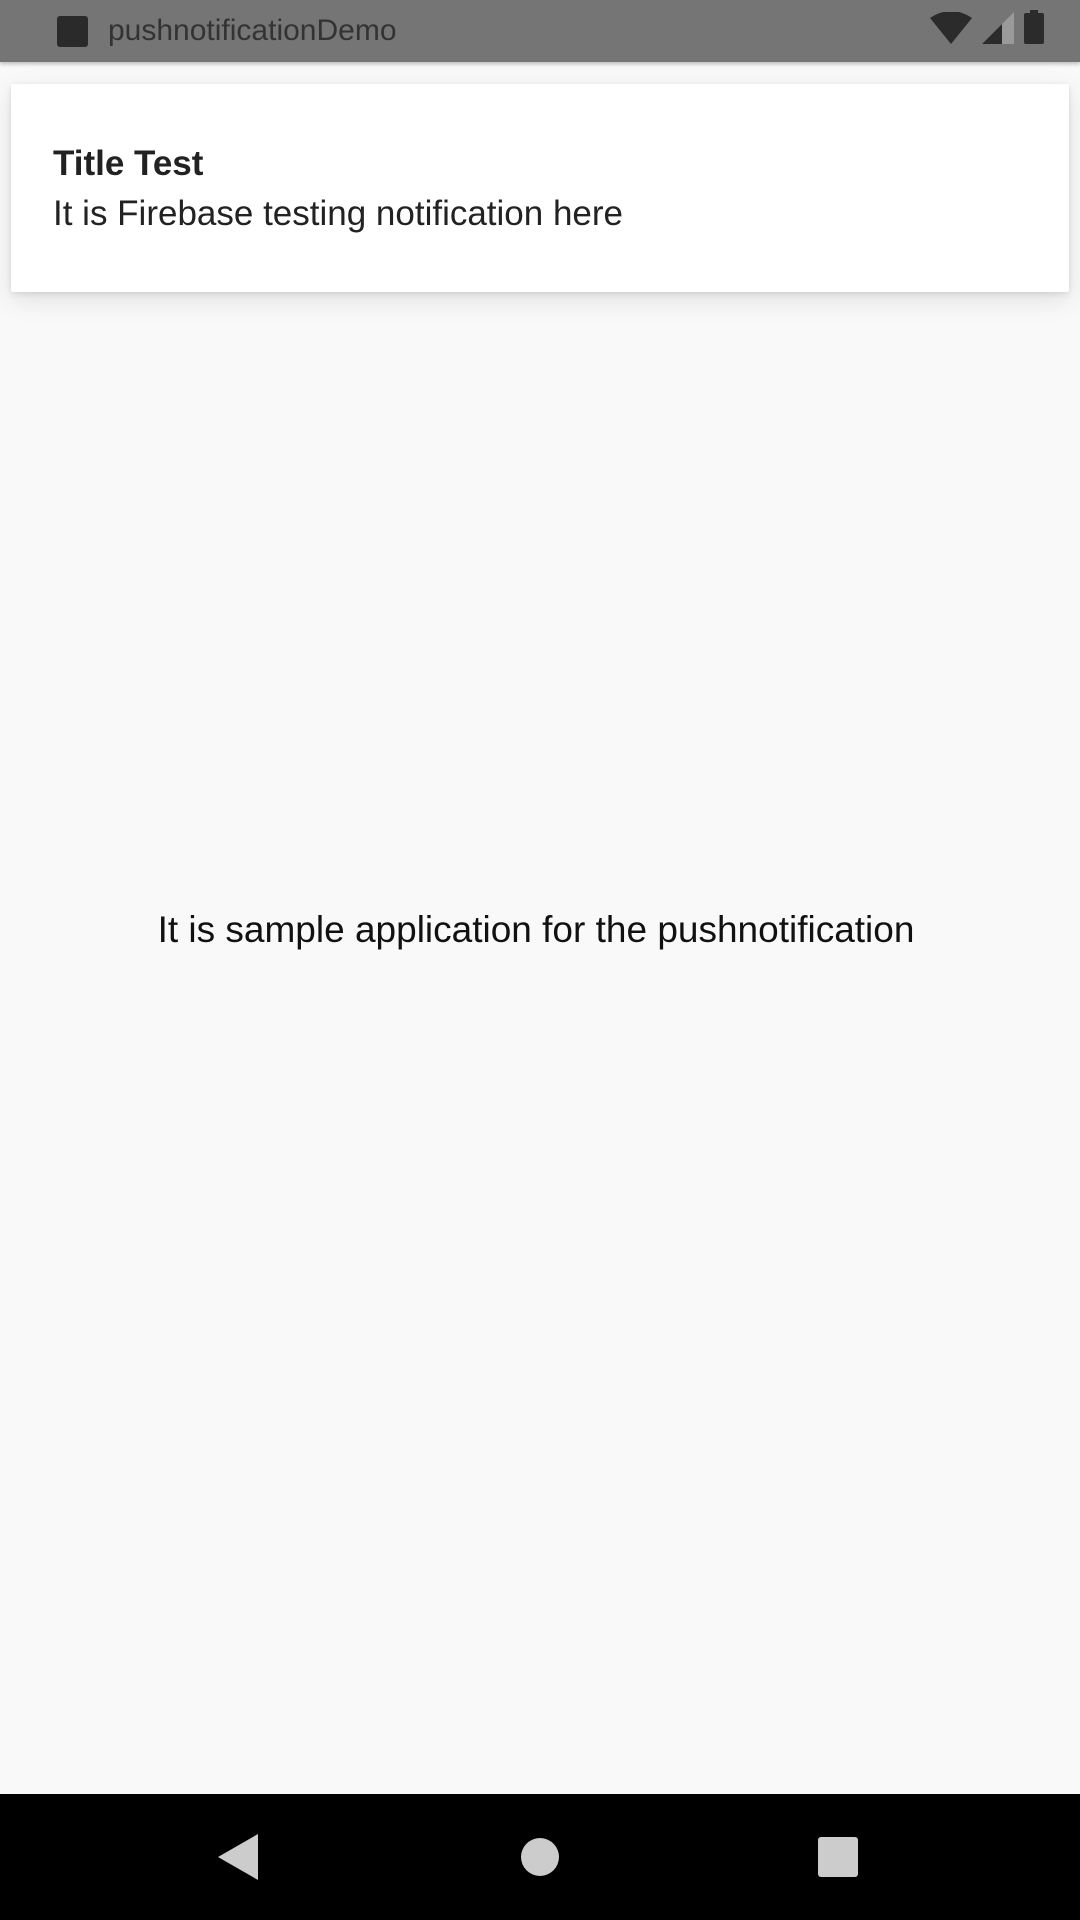 The image size is (1080, 1920). I want to click on wifi-icon, so click(951, 30).